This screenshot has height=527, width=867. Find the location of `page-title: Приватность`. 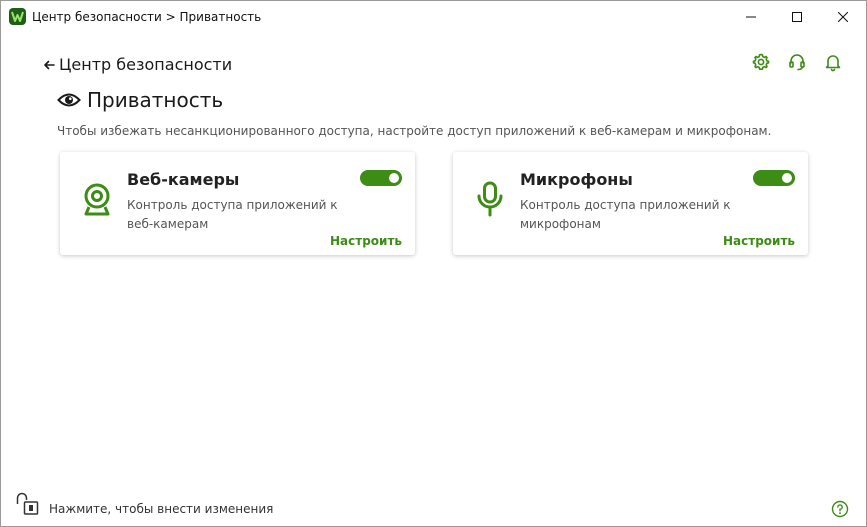

page-title: Приватность is located at coordinates (155, 100).